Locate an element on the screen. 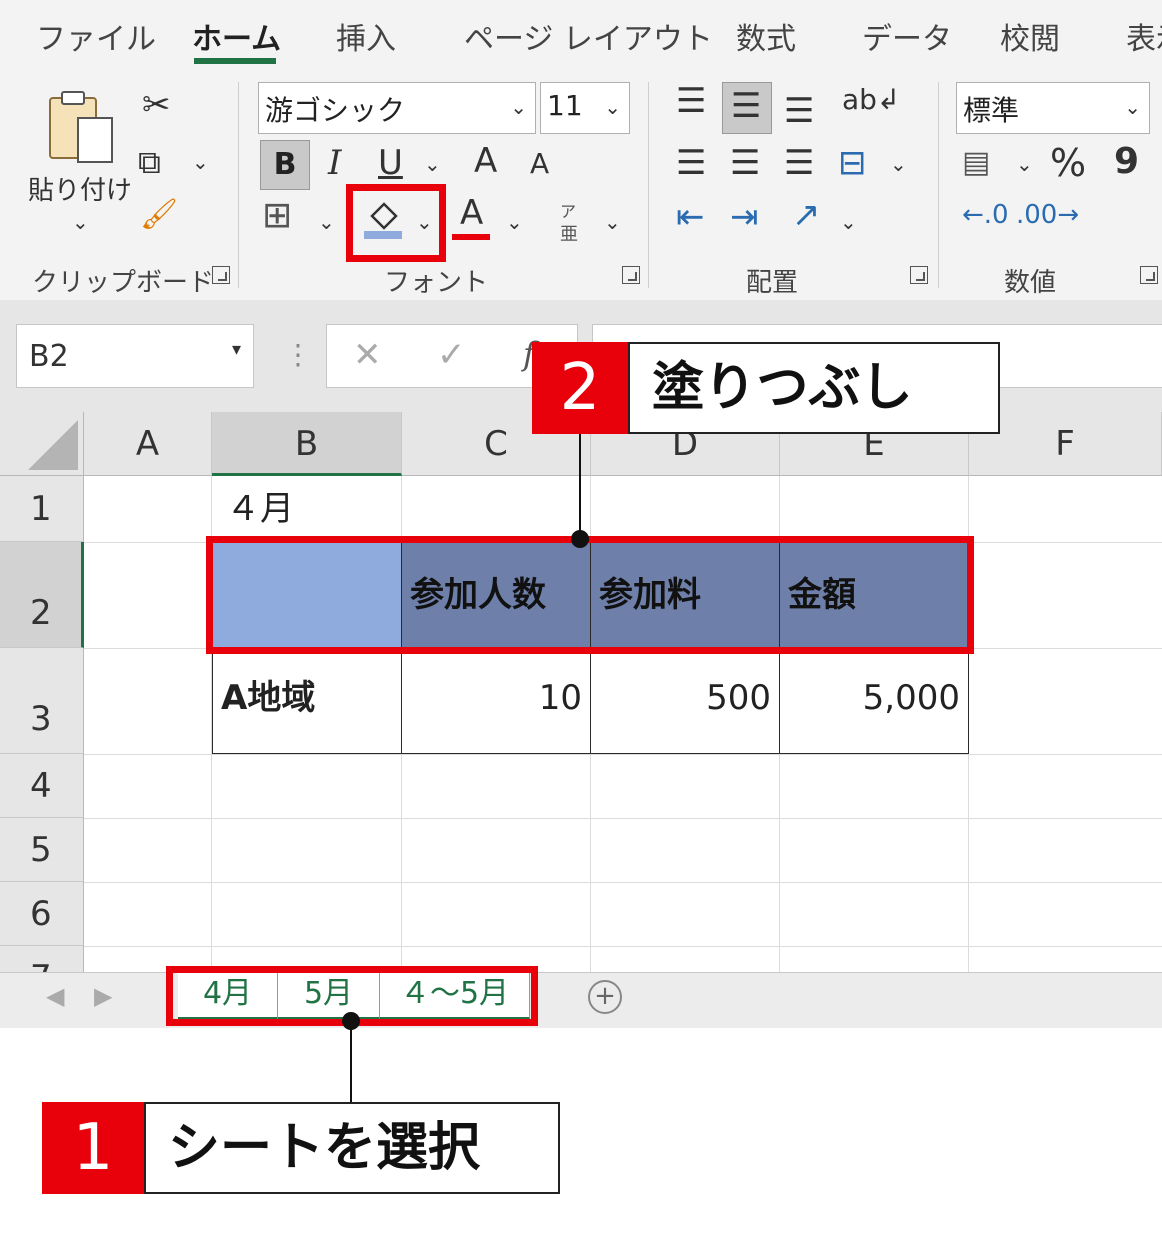  clipboard-launcher-icon is located at coordinates (221, 275).